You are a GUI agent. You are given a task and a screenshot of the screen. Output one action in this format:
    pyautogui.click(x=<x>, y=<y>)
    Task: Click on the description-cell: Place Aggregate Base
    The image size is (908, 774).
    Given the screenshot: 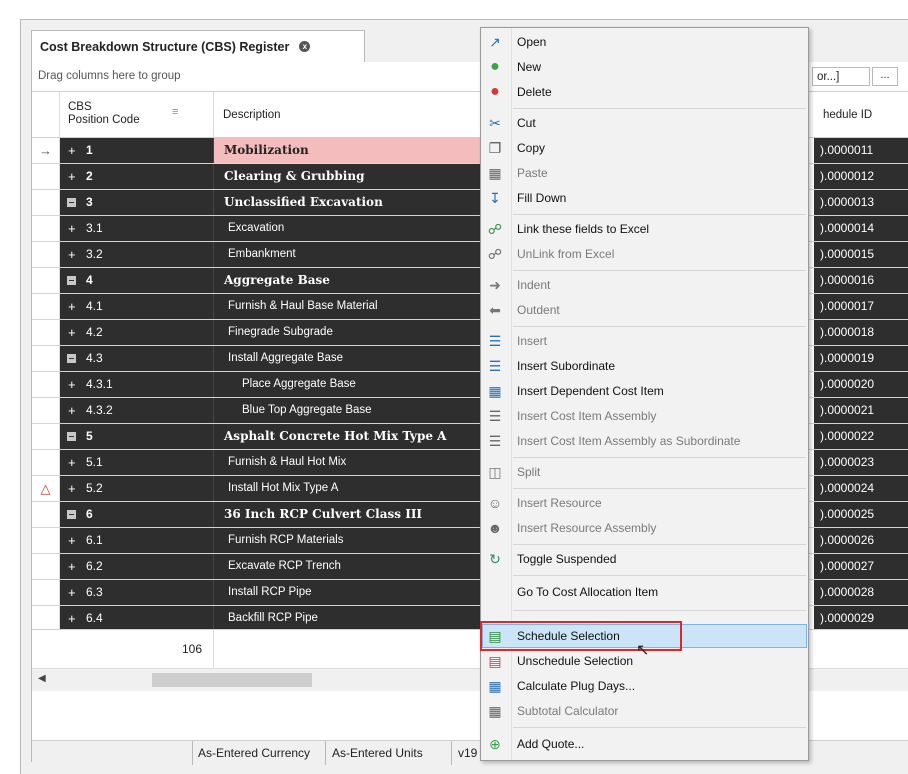 What is the action you would take?
    pyautogui.click(x=350, y=384)
    